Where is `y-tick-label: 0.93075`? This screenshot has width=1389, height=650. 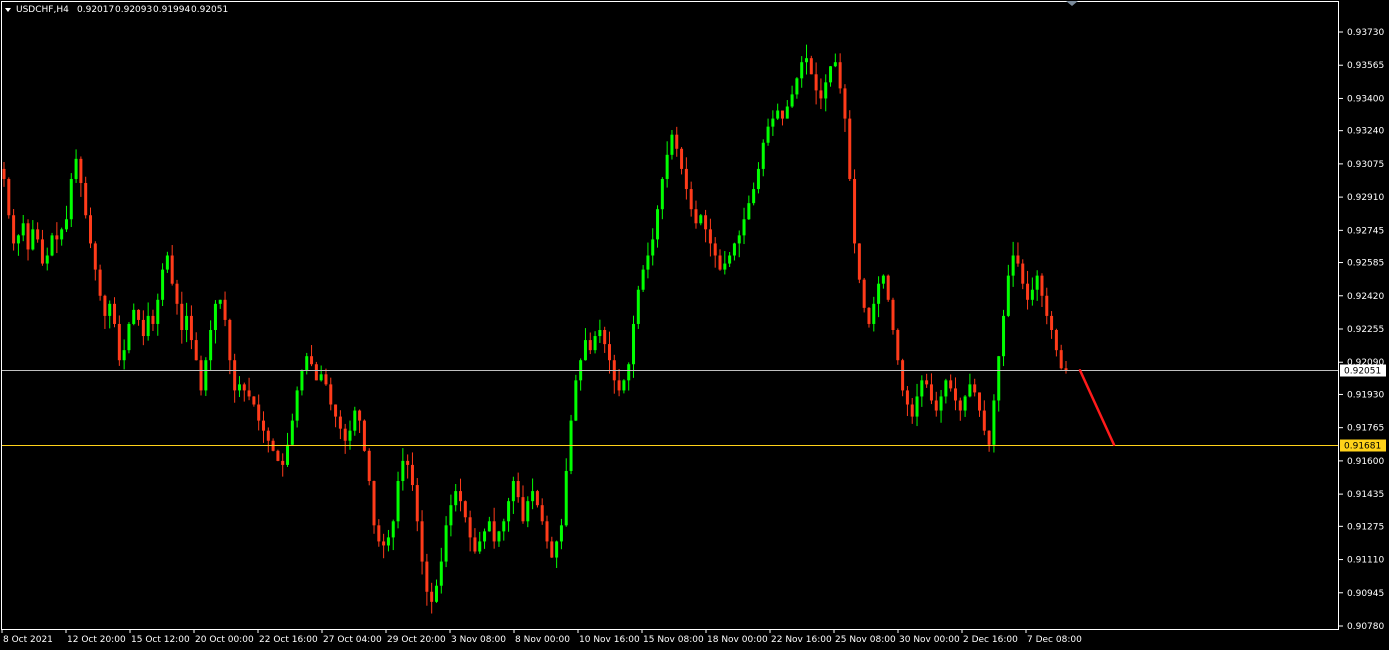 y-tick-label: 0.93075 is located at coordinates (1365, 165).